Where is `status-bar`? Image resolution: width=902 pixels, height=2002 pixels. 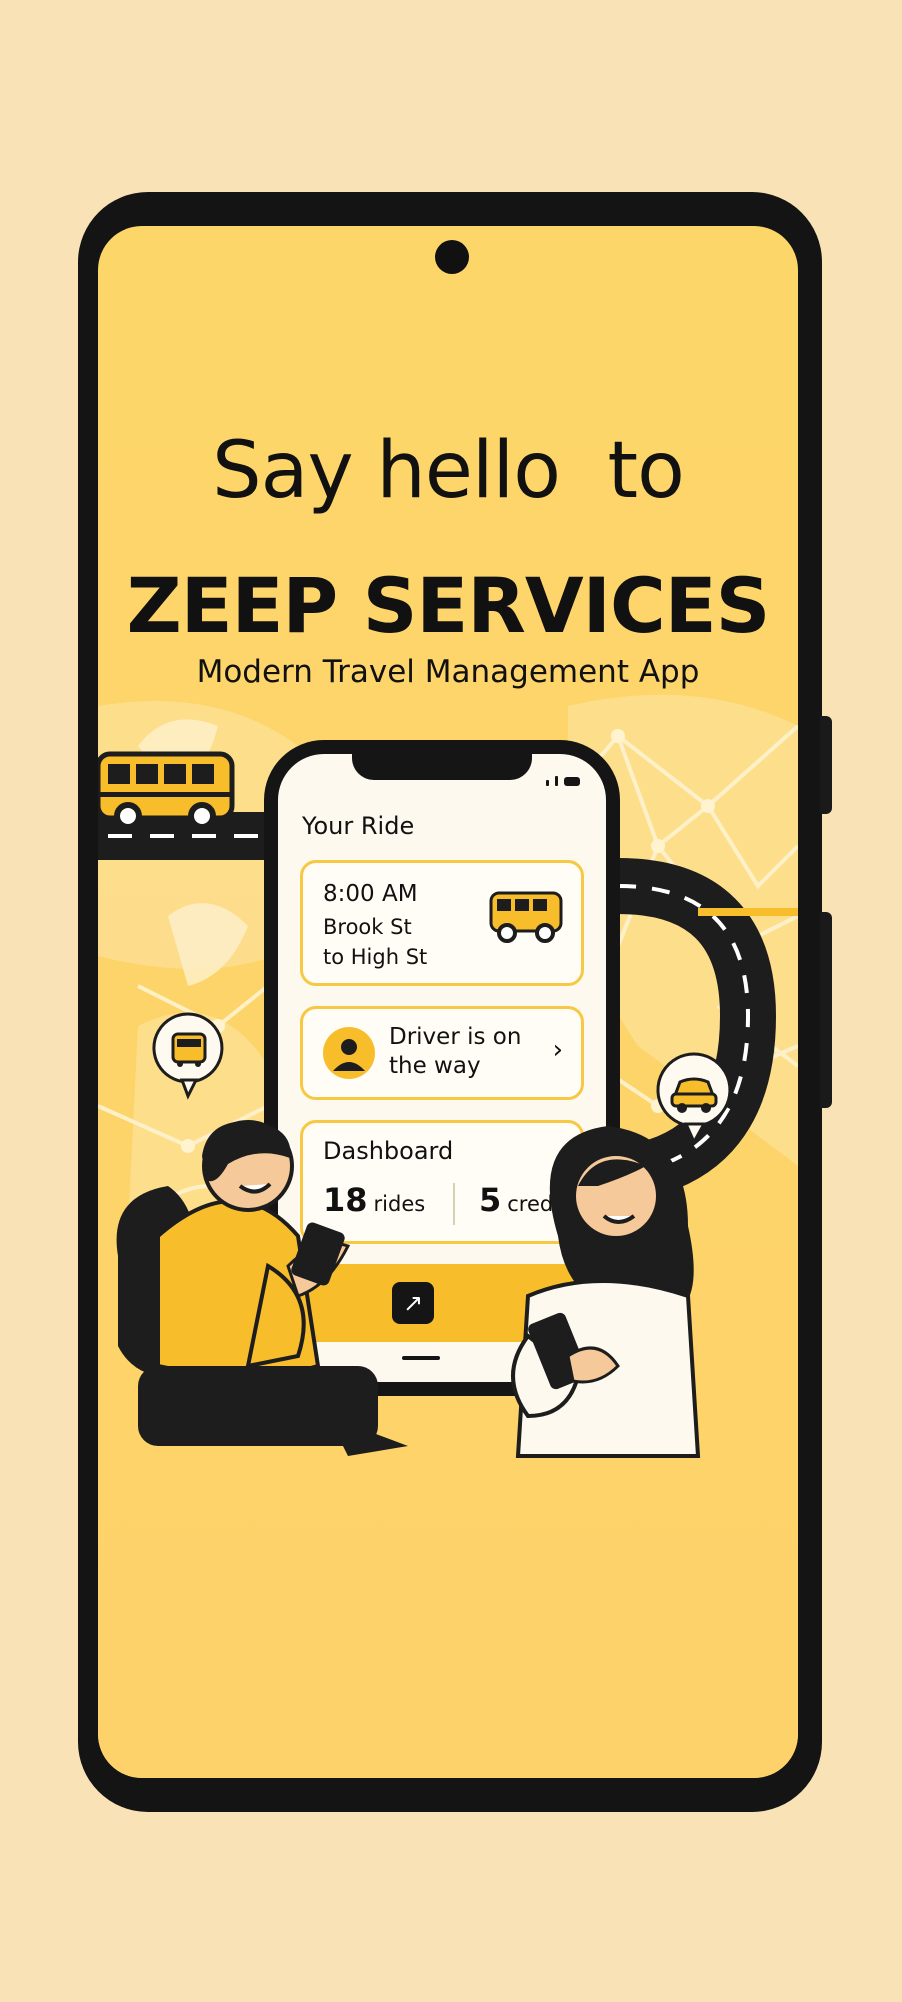 status-bar is located at coordinates (563, 781).